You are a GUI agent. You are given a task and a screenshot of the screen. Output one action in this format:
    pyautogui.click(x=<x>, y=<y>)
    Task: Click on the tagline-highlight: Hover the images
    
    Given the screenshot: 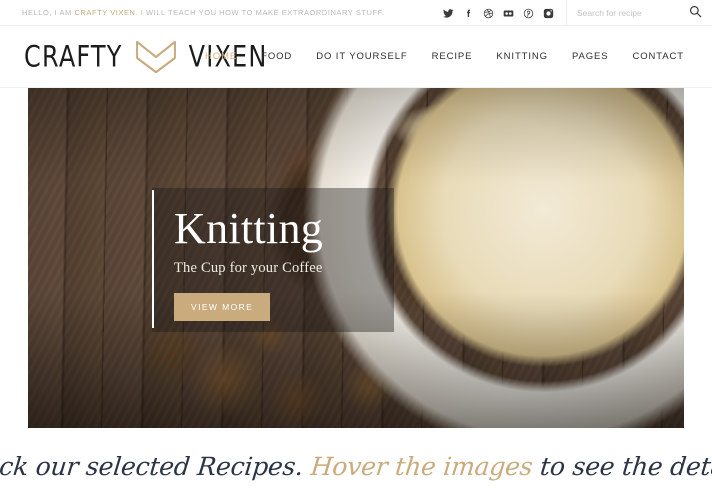 What is the action you would take?
    pyautogui.click(x=422, y=466)
    